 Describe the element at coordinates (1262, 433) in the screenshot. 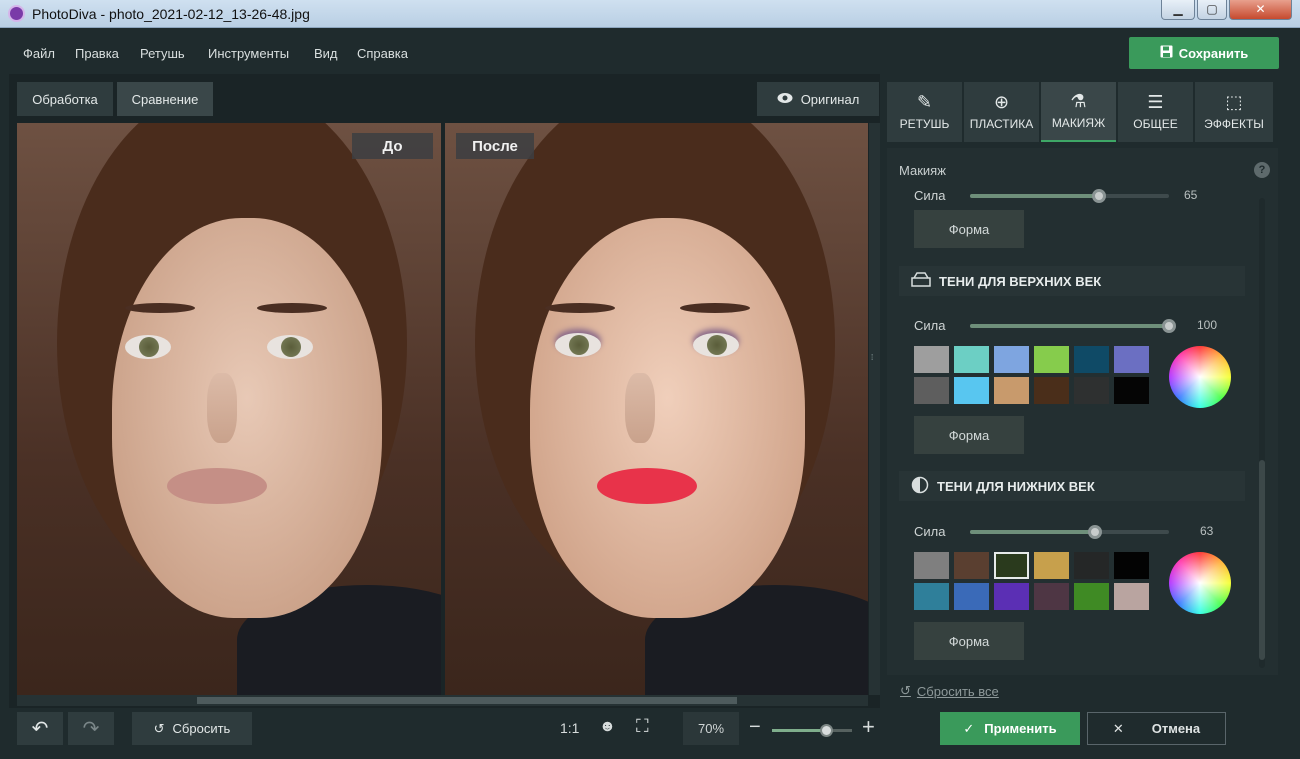

I see `panel-scrollbar` at that location.